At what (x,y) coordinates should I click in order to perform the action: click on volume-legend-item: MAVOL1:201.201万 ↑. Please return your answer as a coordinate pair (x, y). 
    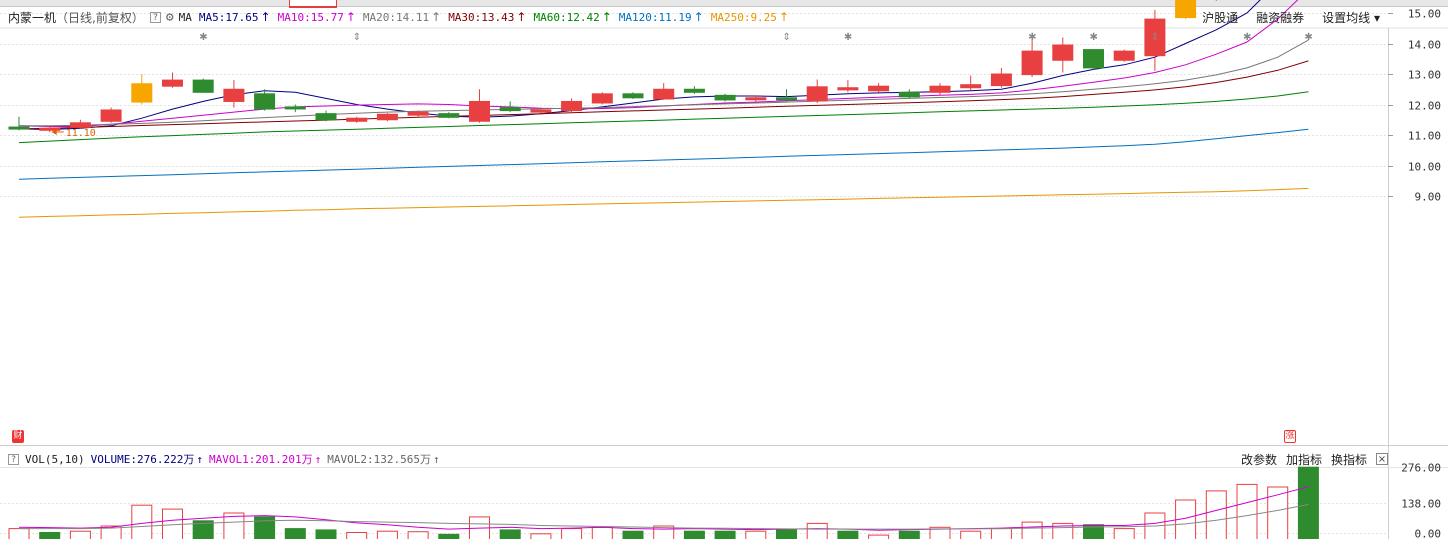
    Looking at the image, I should click on (265, 459).